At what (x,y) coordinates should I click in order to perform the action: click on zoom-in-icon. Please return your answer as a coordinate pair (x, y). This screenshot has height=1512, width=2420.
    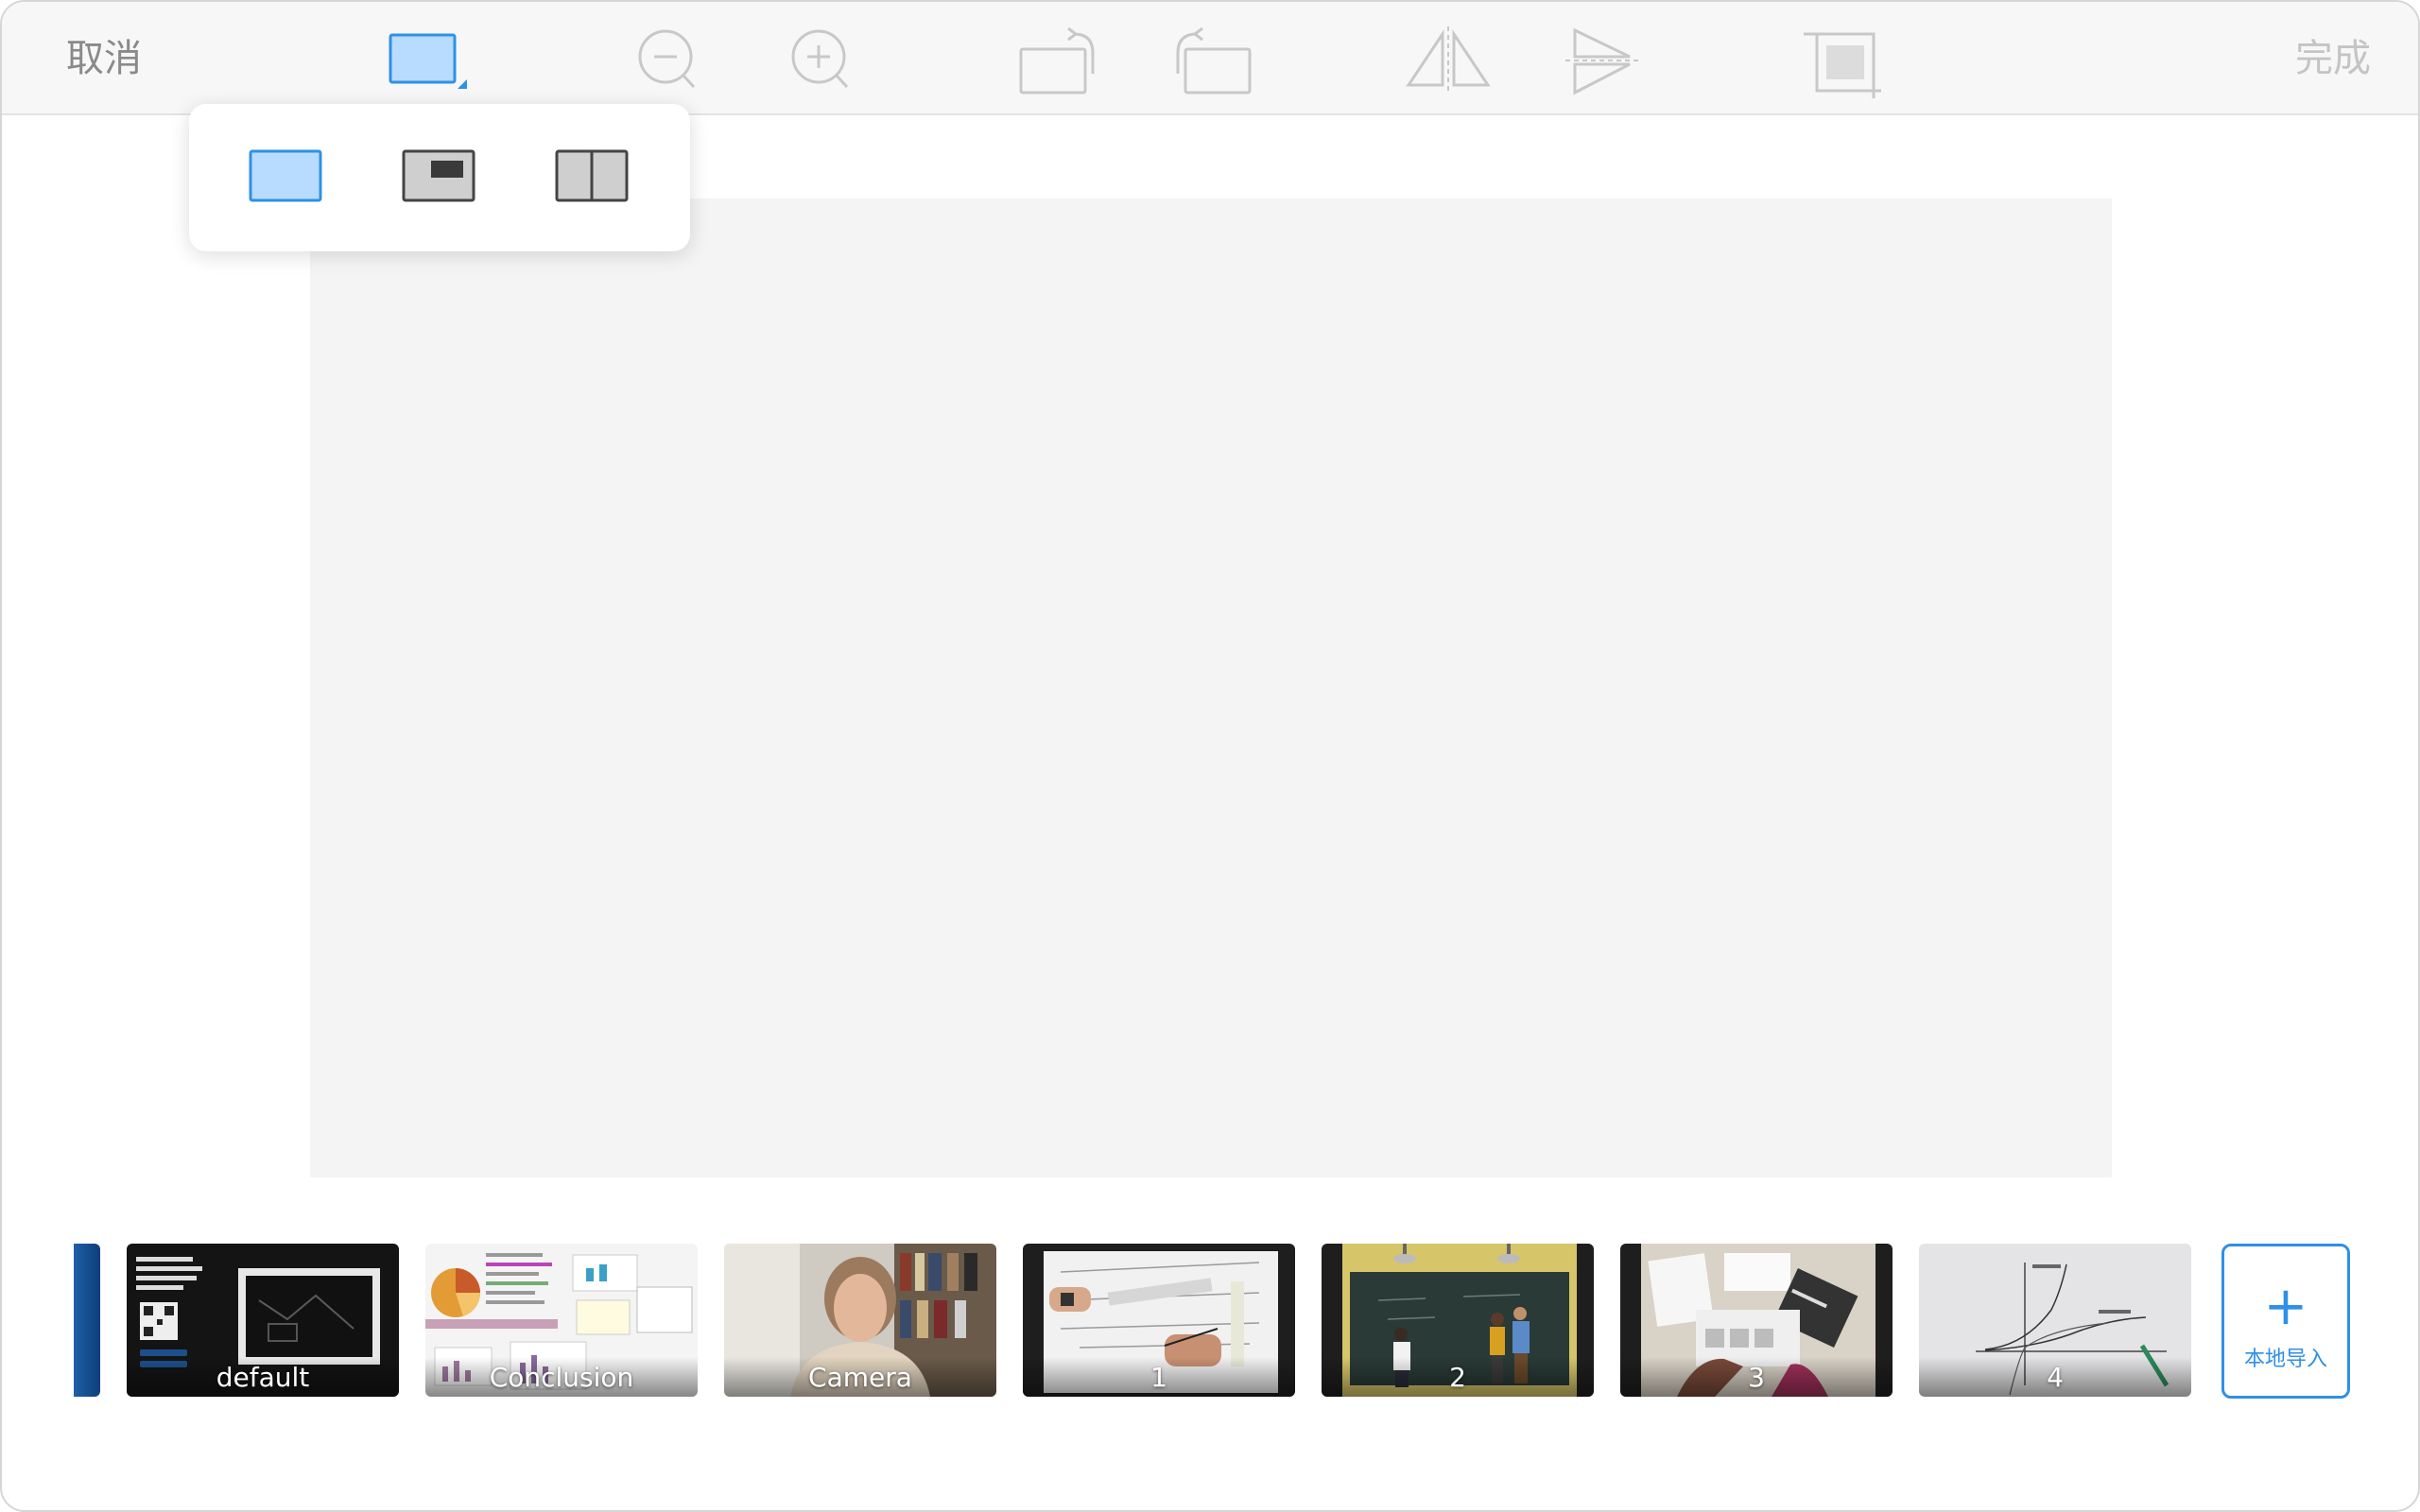
    Looking at the image, I should click on (820, 59).